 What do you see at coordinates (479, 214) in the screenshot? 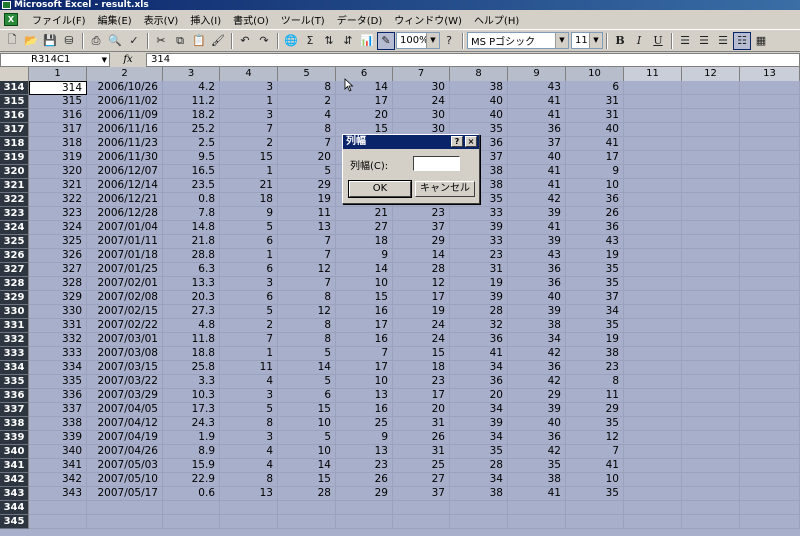
I see `table-cell: 33` at bounding box center [479, 214].